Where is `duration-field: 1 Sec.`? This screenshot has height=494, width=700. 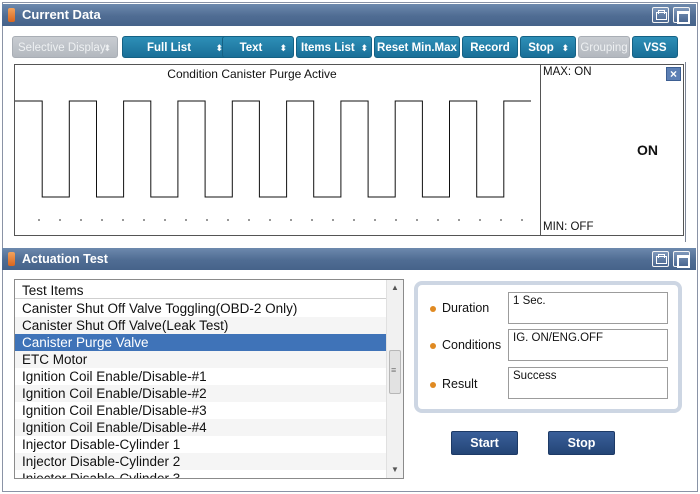
duration-field: 1 Sec. is located at coordinates (588, 308).